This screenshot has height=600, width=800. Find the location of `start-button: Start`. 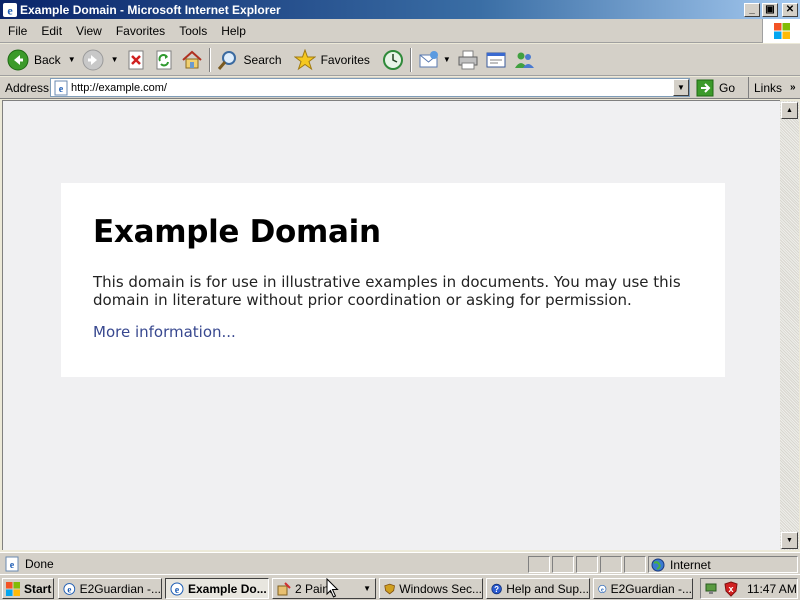

start-button: Start is located at coordinates (28, 588).